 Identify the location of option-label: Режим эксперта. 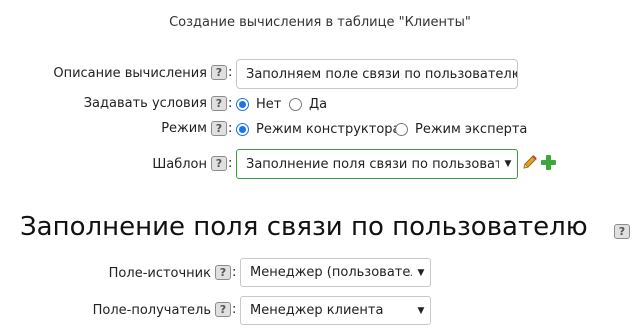
(471, 129).